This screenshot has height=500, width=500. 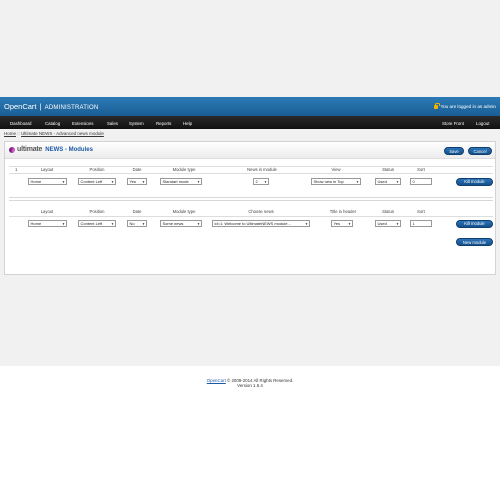 What do you see at coordinates (187, 123) in the screenshot?
I see `menu-item-help: Help` at bounding box center [187, 123].